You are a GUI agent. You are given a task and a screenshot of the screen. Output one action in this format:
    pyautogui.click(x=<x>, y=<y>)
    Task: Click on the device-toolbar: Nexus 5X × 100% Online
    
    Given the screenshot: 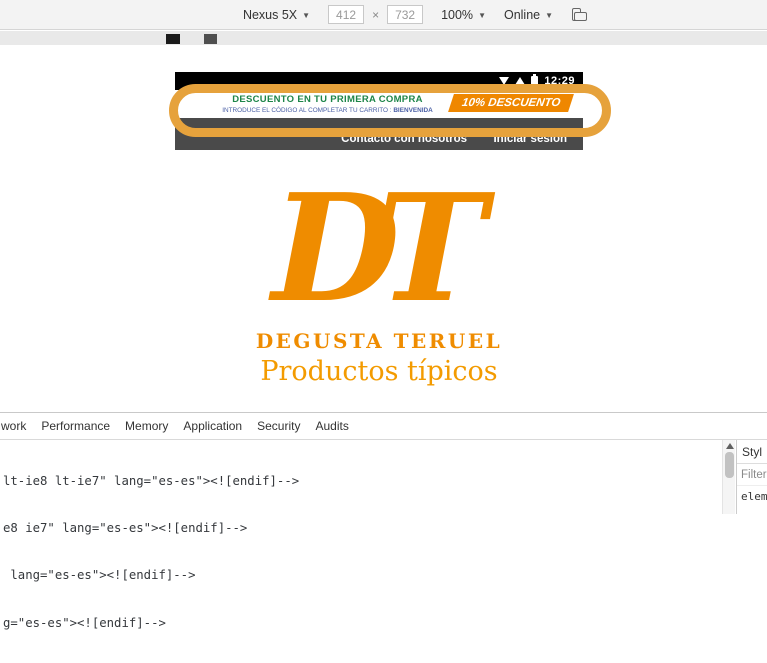 What is the action you would take?
    pyautogui.click(x=383, y=15)
    